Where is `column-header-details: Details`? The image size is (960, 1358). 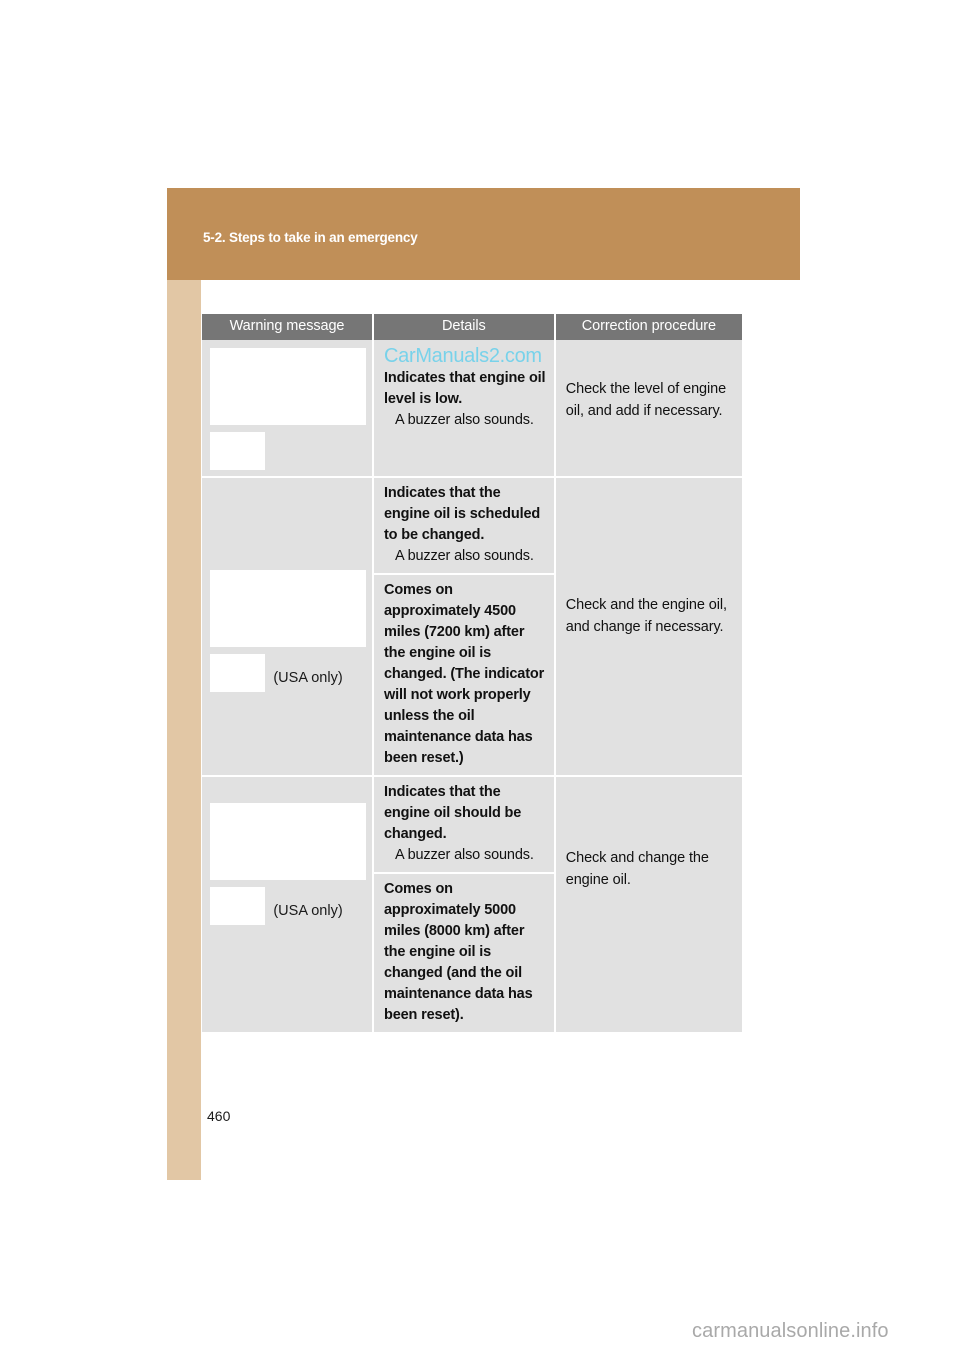
column-header-details: Details is located at coordinates (465, 327).